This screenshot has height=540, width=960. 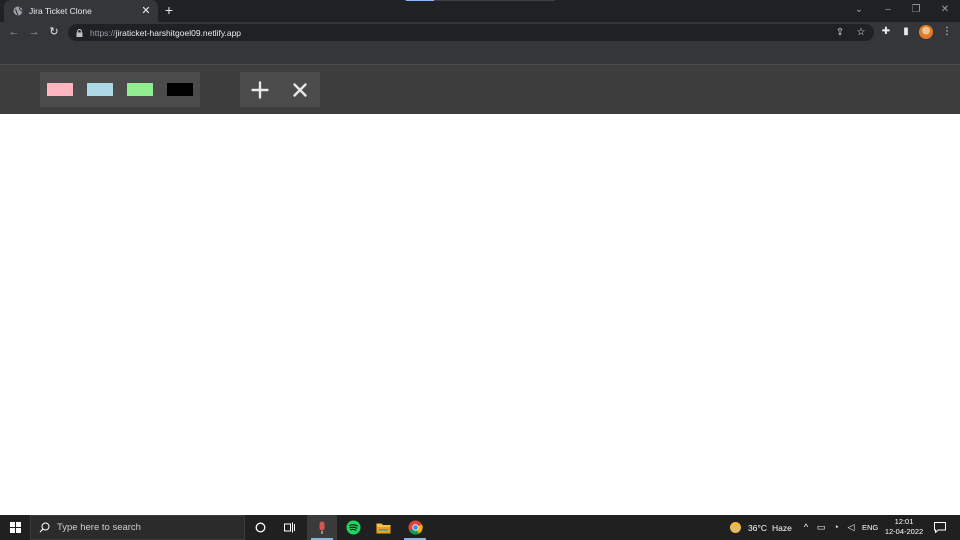 What do you see at coordinates (916, 10) in the screenshot?
I see `restore-icon: ❐` at bounding box center [916, 10].